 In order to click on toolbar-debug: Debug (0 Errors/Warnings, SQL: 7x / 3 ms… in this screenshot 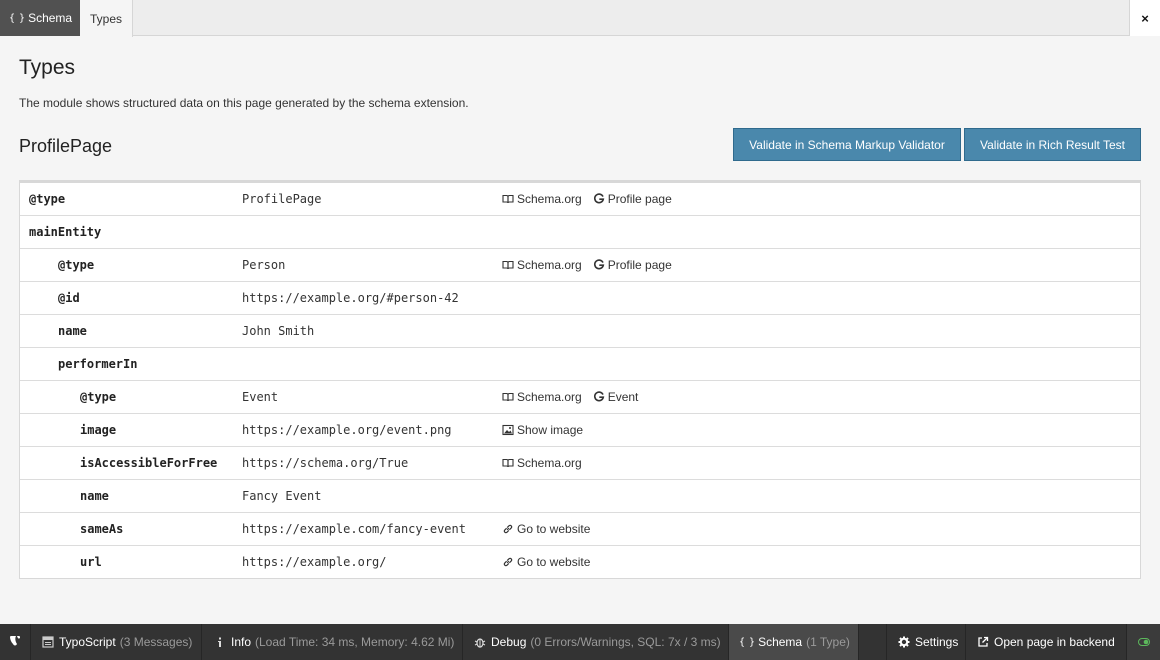, I will do `click(596, 642)`.